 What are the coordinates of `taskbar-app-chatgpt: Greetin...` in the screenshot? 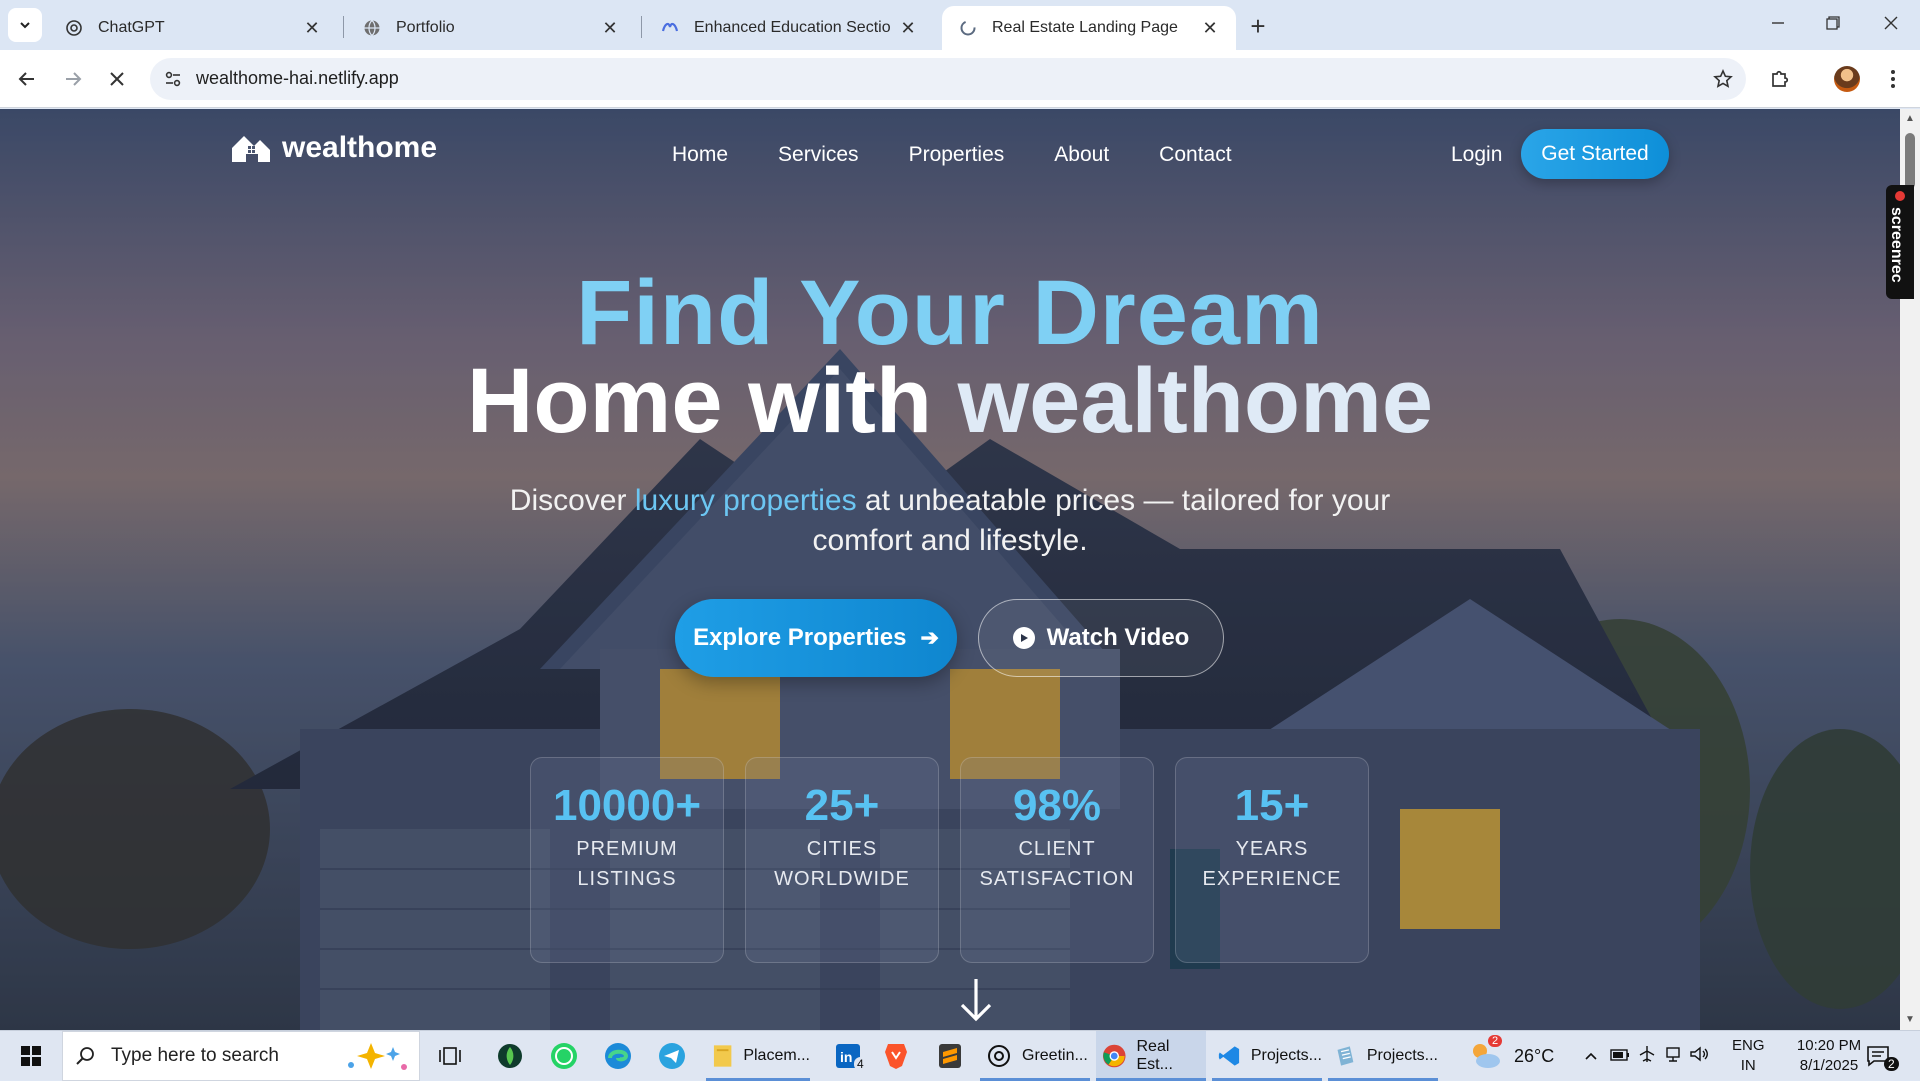 It's located at (1035, 1056).